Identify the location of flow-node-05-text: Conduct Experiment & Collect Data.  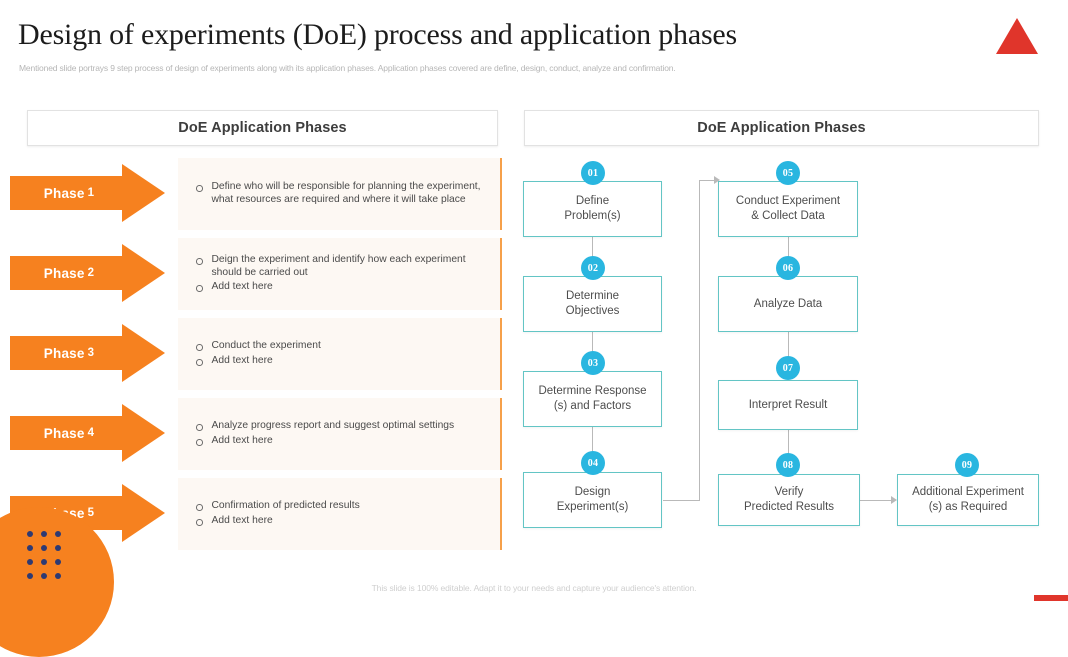
(788, 209).